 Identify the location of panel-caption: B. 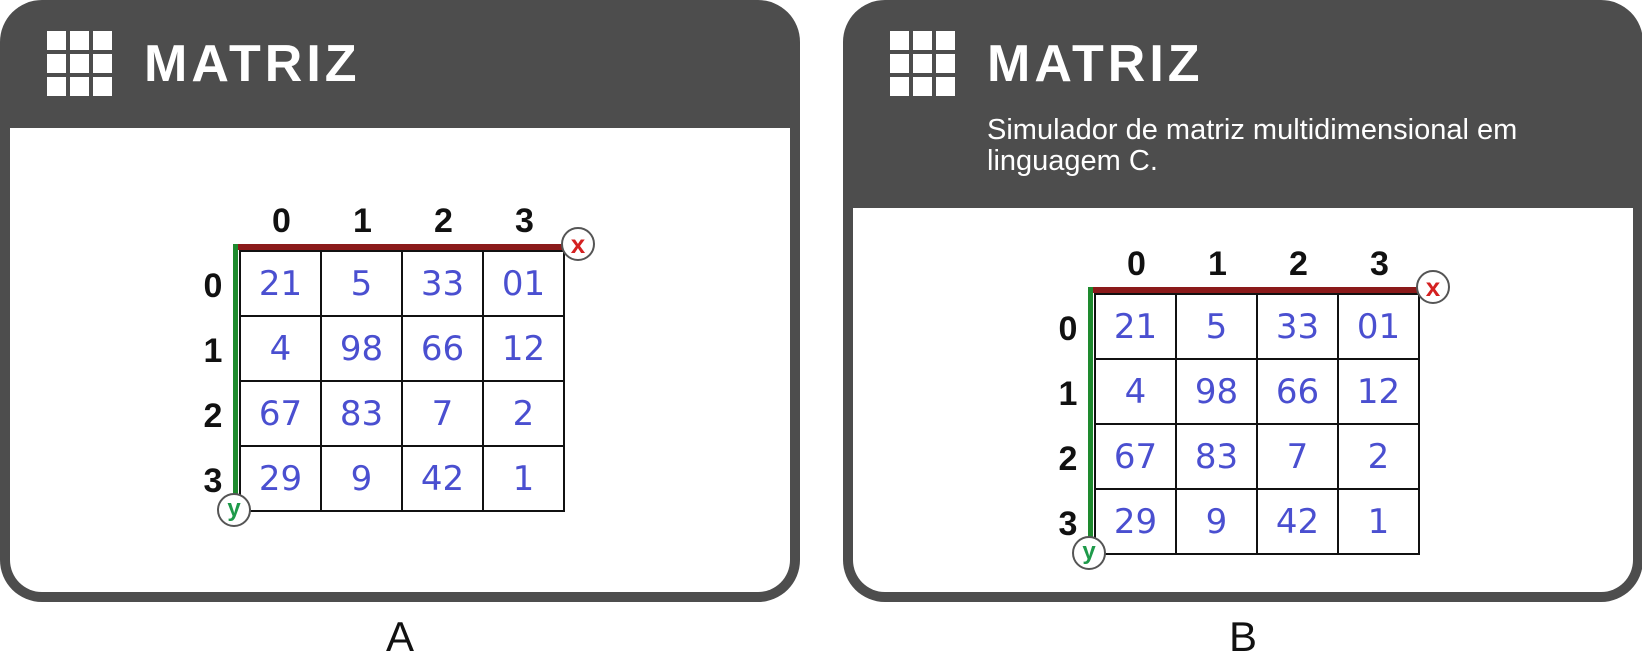
(1242, 636).